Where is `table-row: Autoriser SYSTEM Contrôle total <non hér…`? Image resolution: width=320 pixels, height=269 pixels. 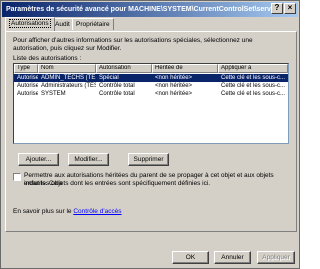
table-row: Autoriser SYSTEM Contrôle total <non hér… is located at coordinates (151, 94).